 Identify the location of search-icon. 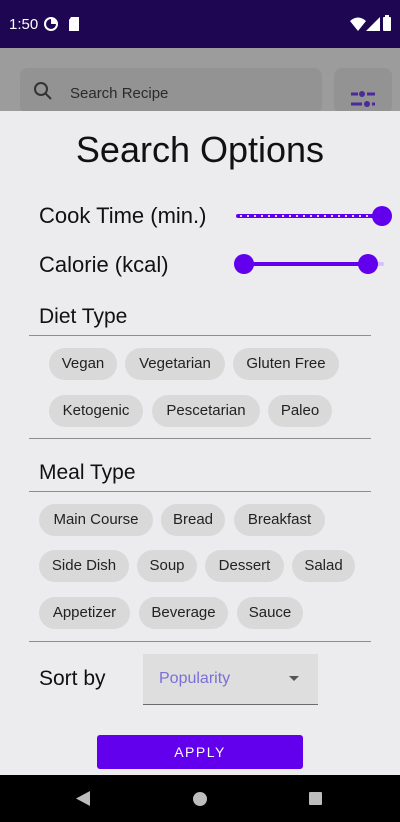
(43, 91).